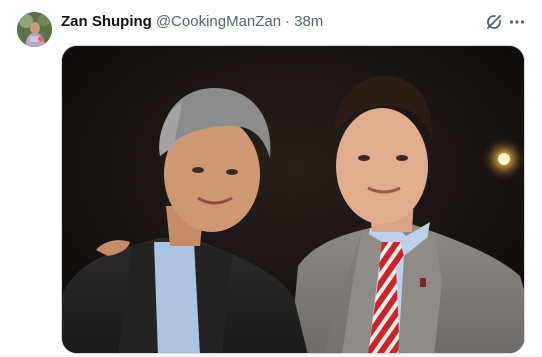 The image size is (542, 357). What do you see at coordinates (218, 22) in the screenshot?
I see `author-handle: @CookingManZan` at bounding box center [218, 22].